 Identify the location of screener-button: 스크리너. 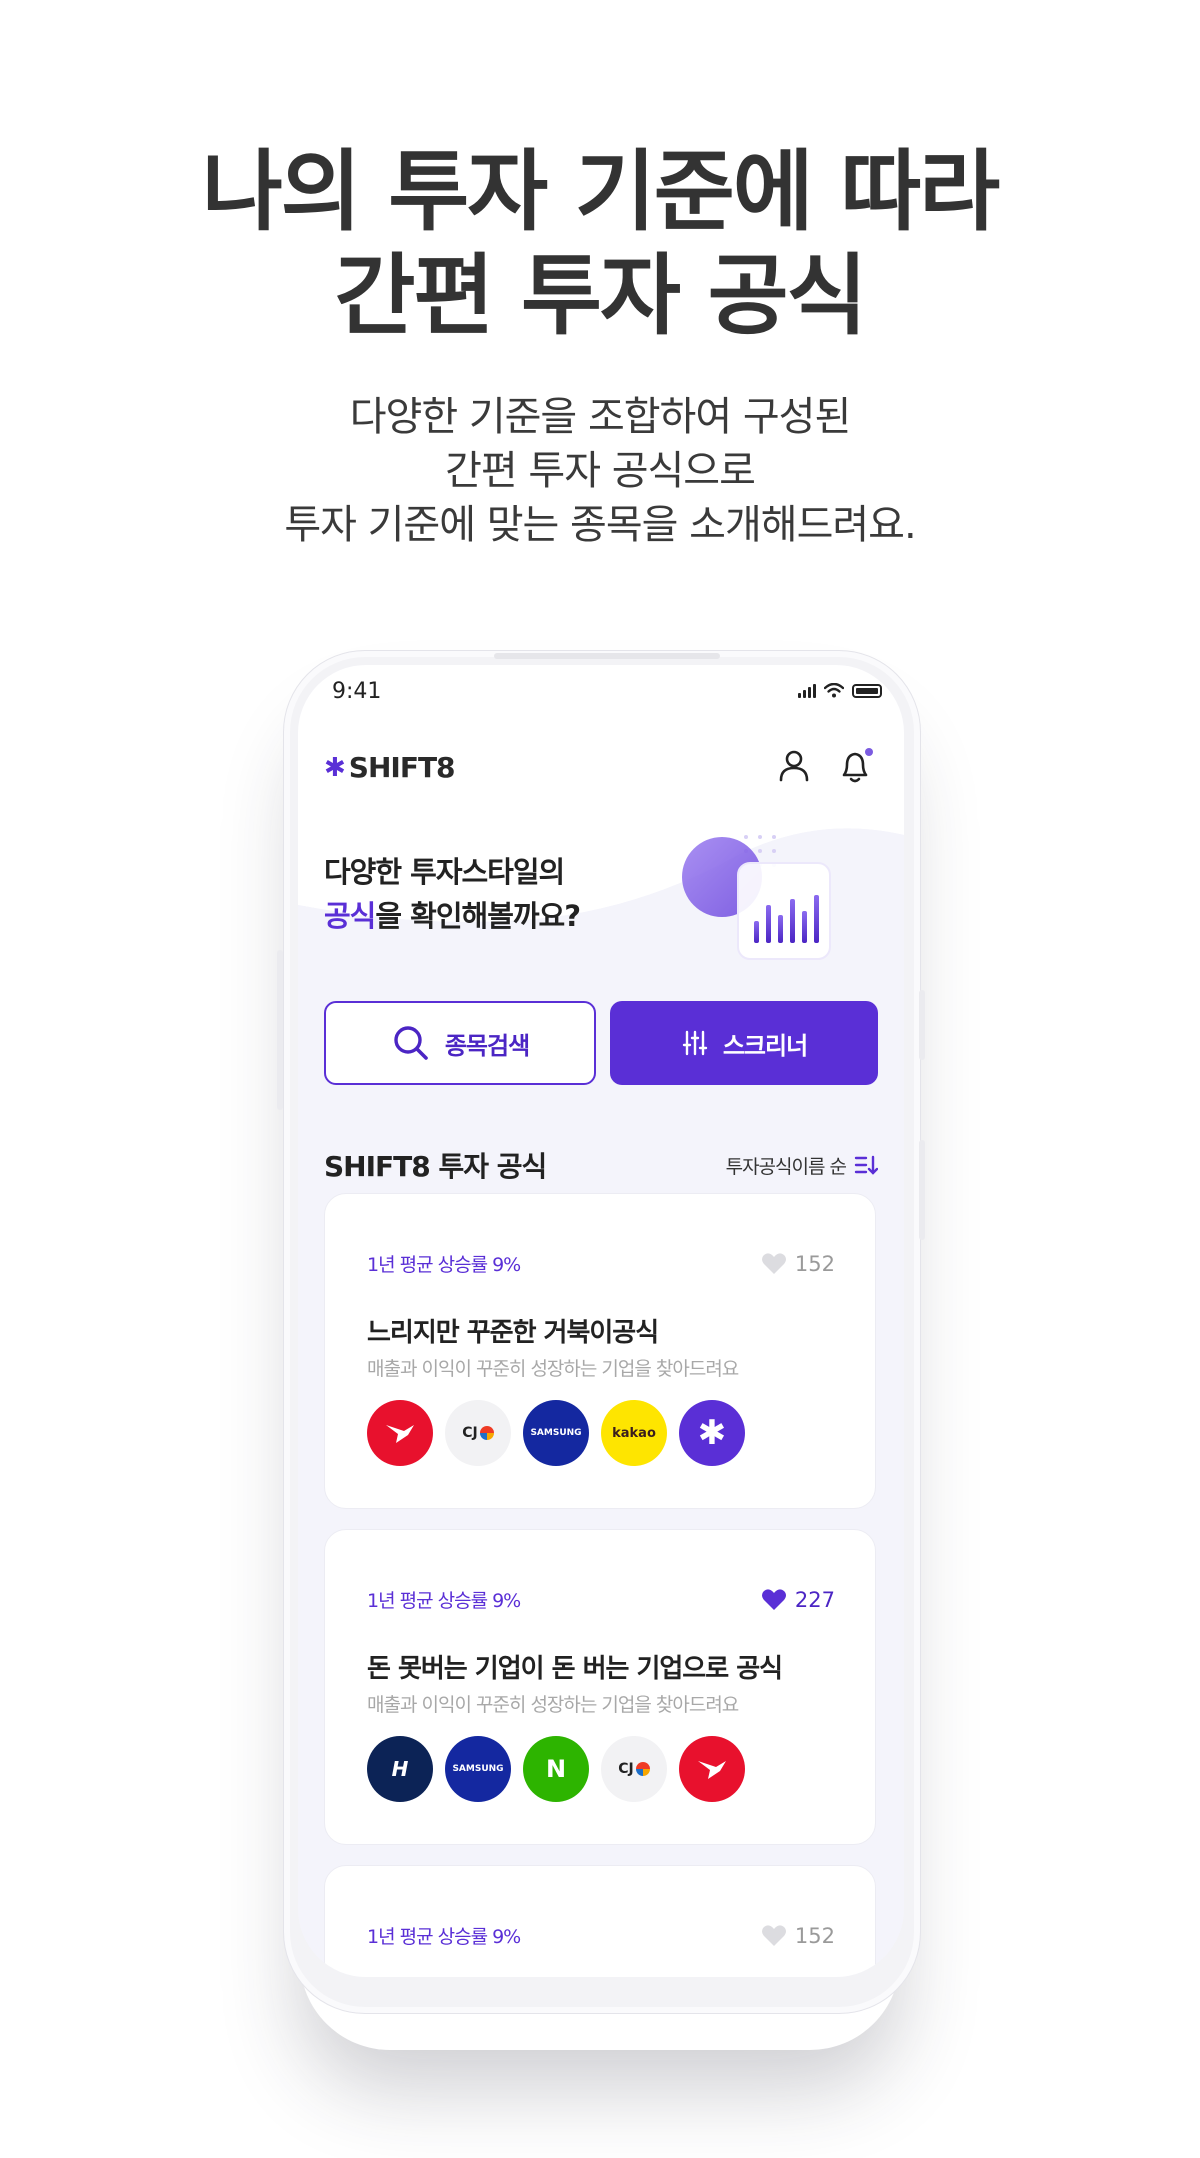
(744, 1043).